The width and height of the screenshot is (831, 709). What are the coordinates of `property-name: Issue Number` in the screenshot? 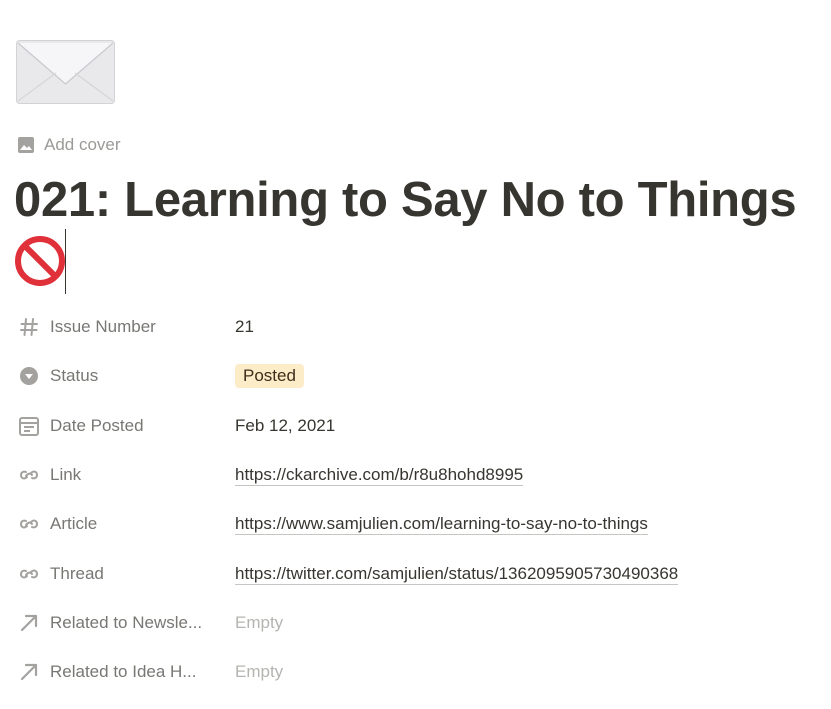 It's located at (120, 327).